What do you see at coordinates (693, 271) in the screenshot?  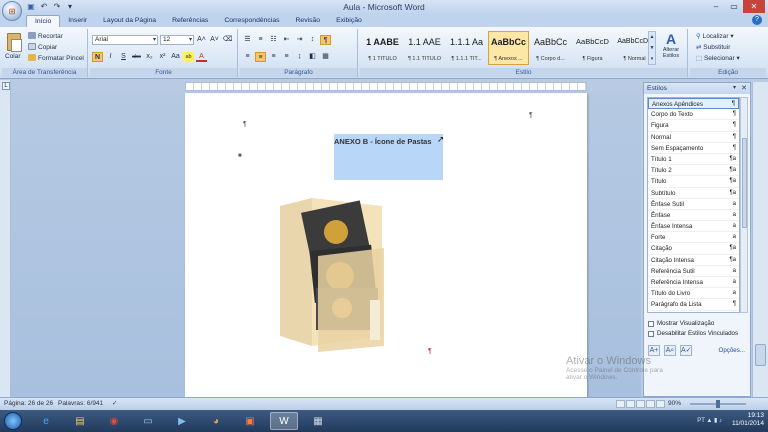 I see `list-item: Referência Sutil a` at bounding box center [693, 271].